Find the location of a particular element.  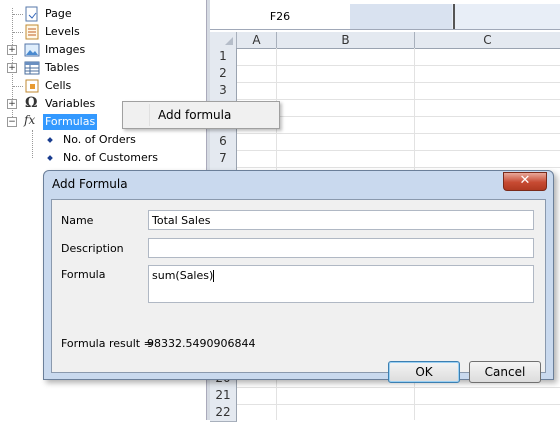

formula-result-value: 98332.5490906844 is located at coordinates (201, 343).